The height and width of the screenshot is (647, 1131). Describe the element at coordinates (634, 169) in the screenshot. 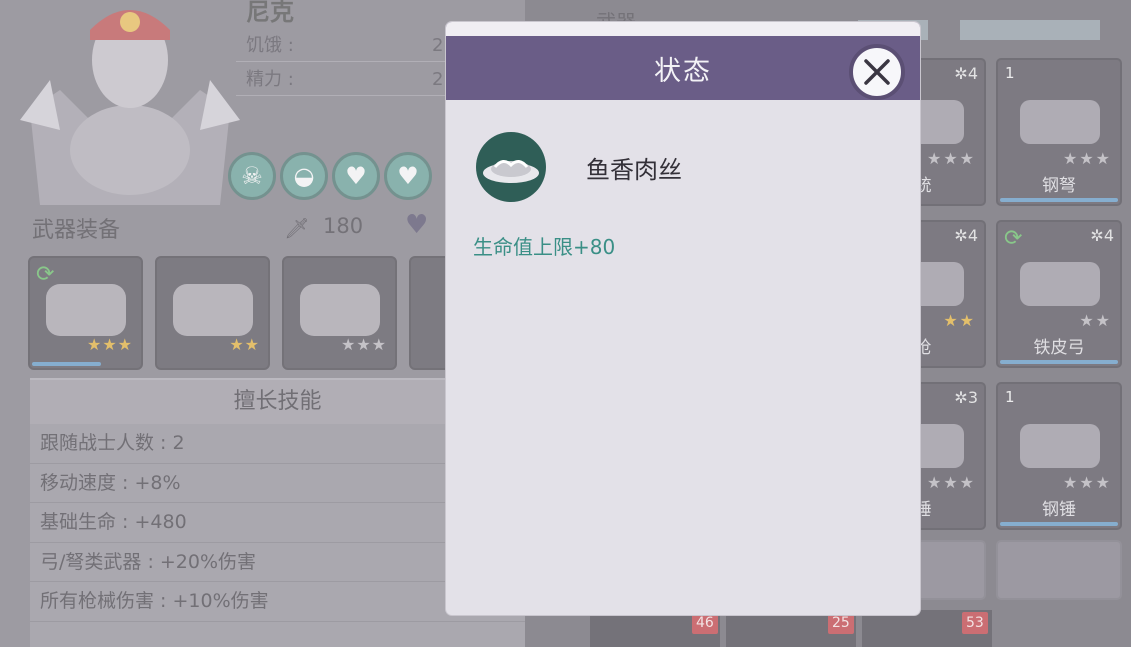

I see `food-name: 鱼香肉丝` at that location.